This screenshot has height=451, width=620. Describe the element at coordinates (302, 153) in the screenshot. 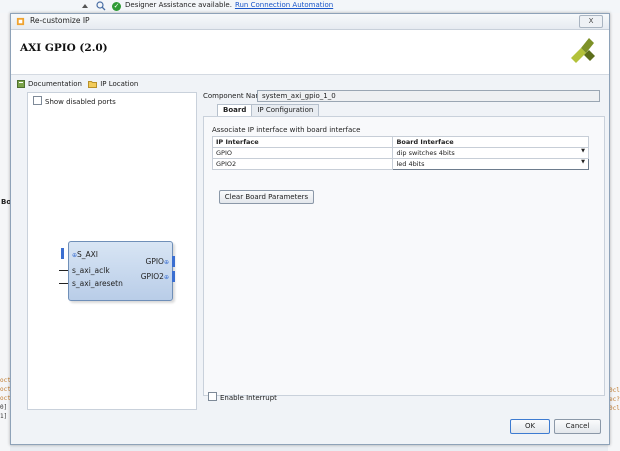

I see `ip-interface-cell: GPIO` at that location.